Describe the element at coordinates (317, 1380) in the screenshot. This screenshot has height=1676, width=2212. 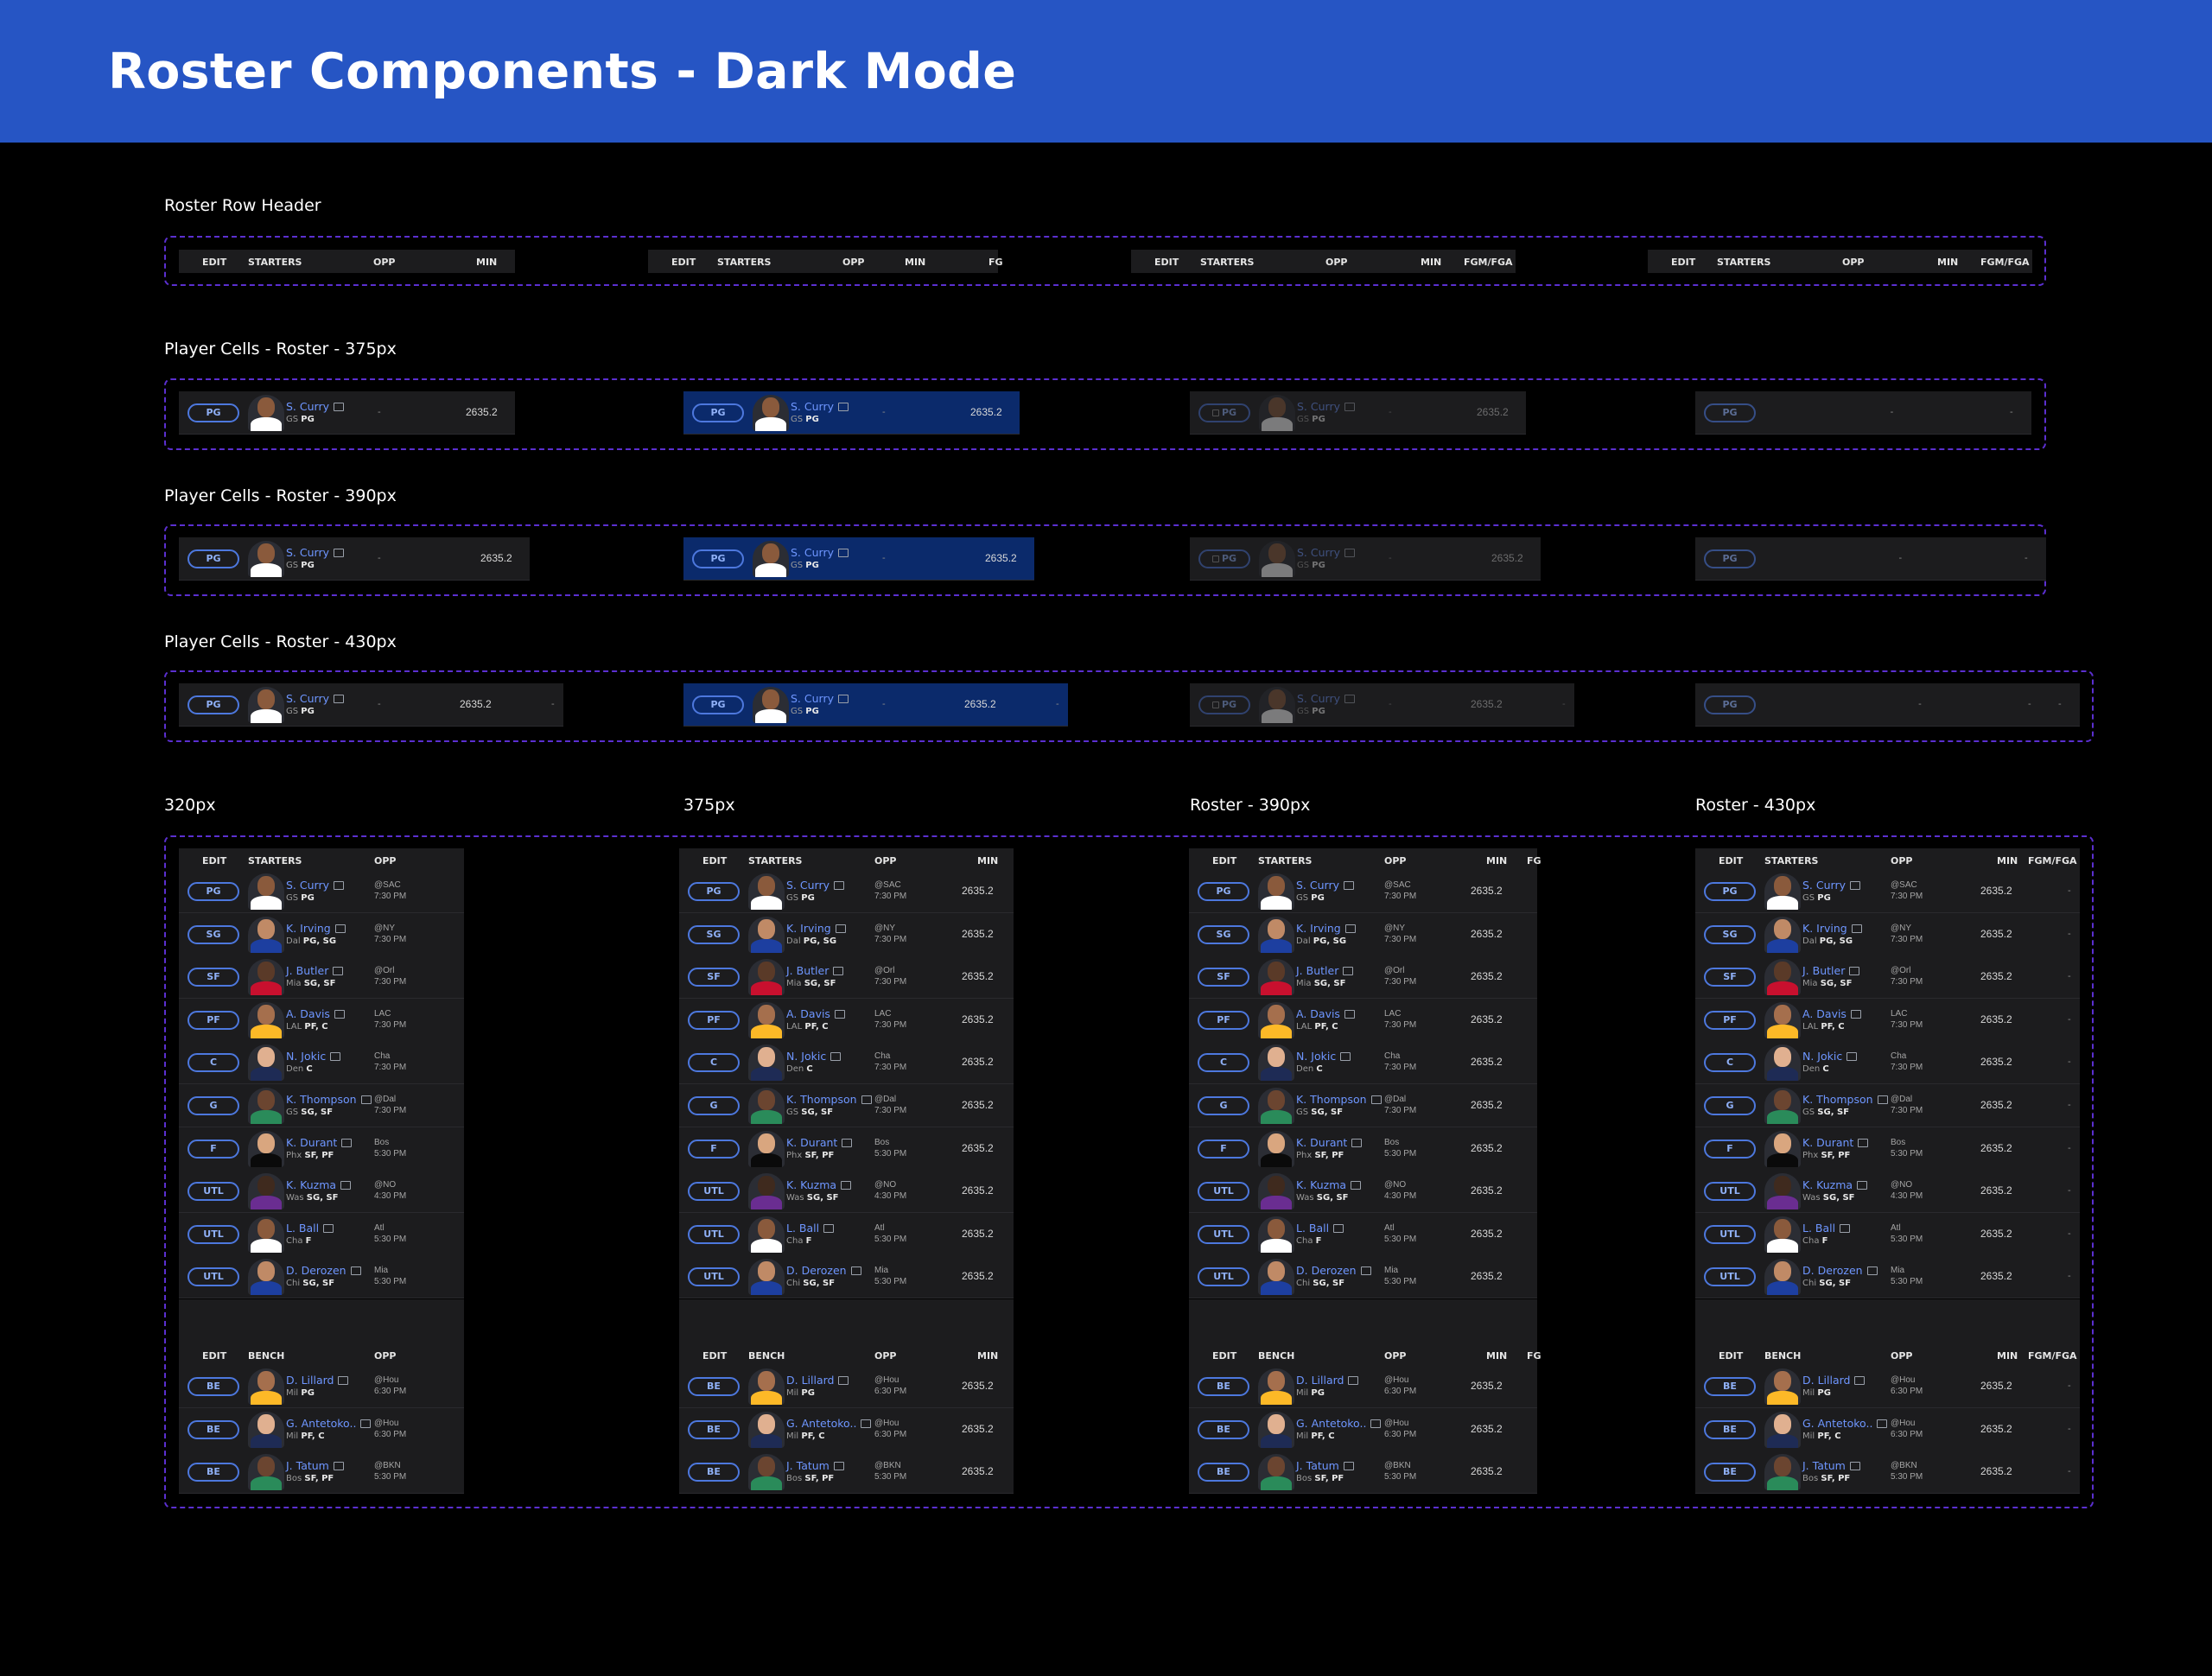
I see `player-name-link: D. Lillard` at that location.